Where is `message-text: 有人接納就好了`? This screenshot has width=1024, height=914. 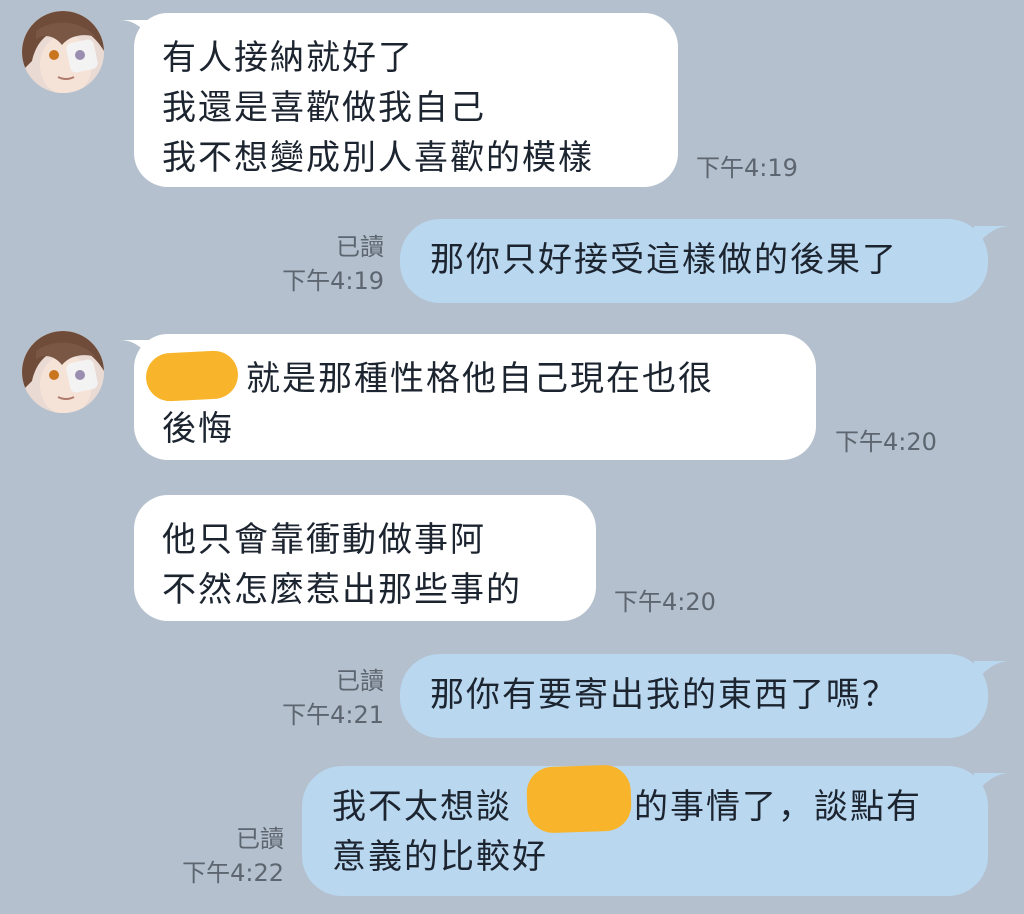
message-text: 有人接納就好了 is located at coordinates (288, 58).